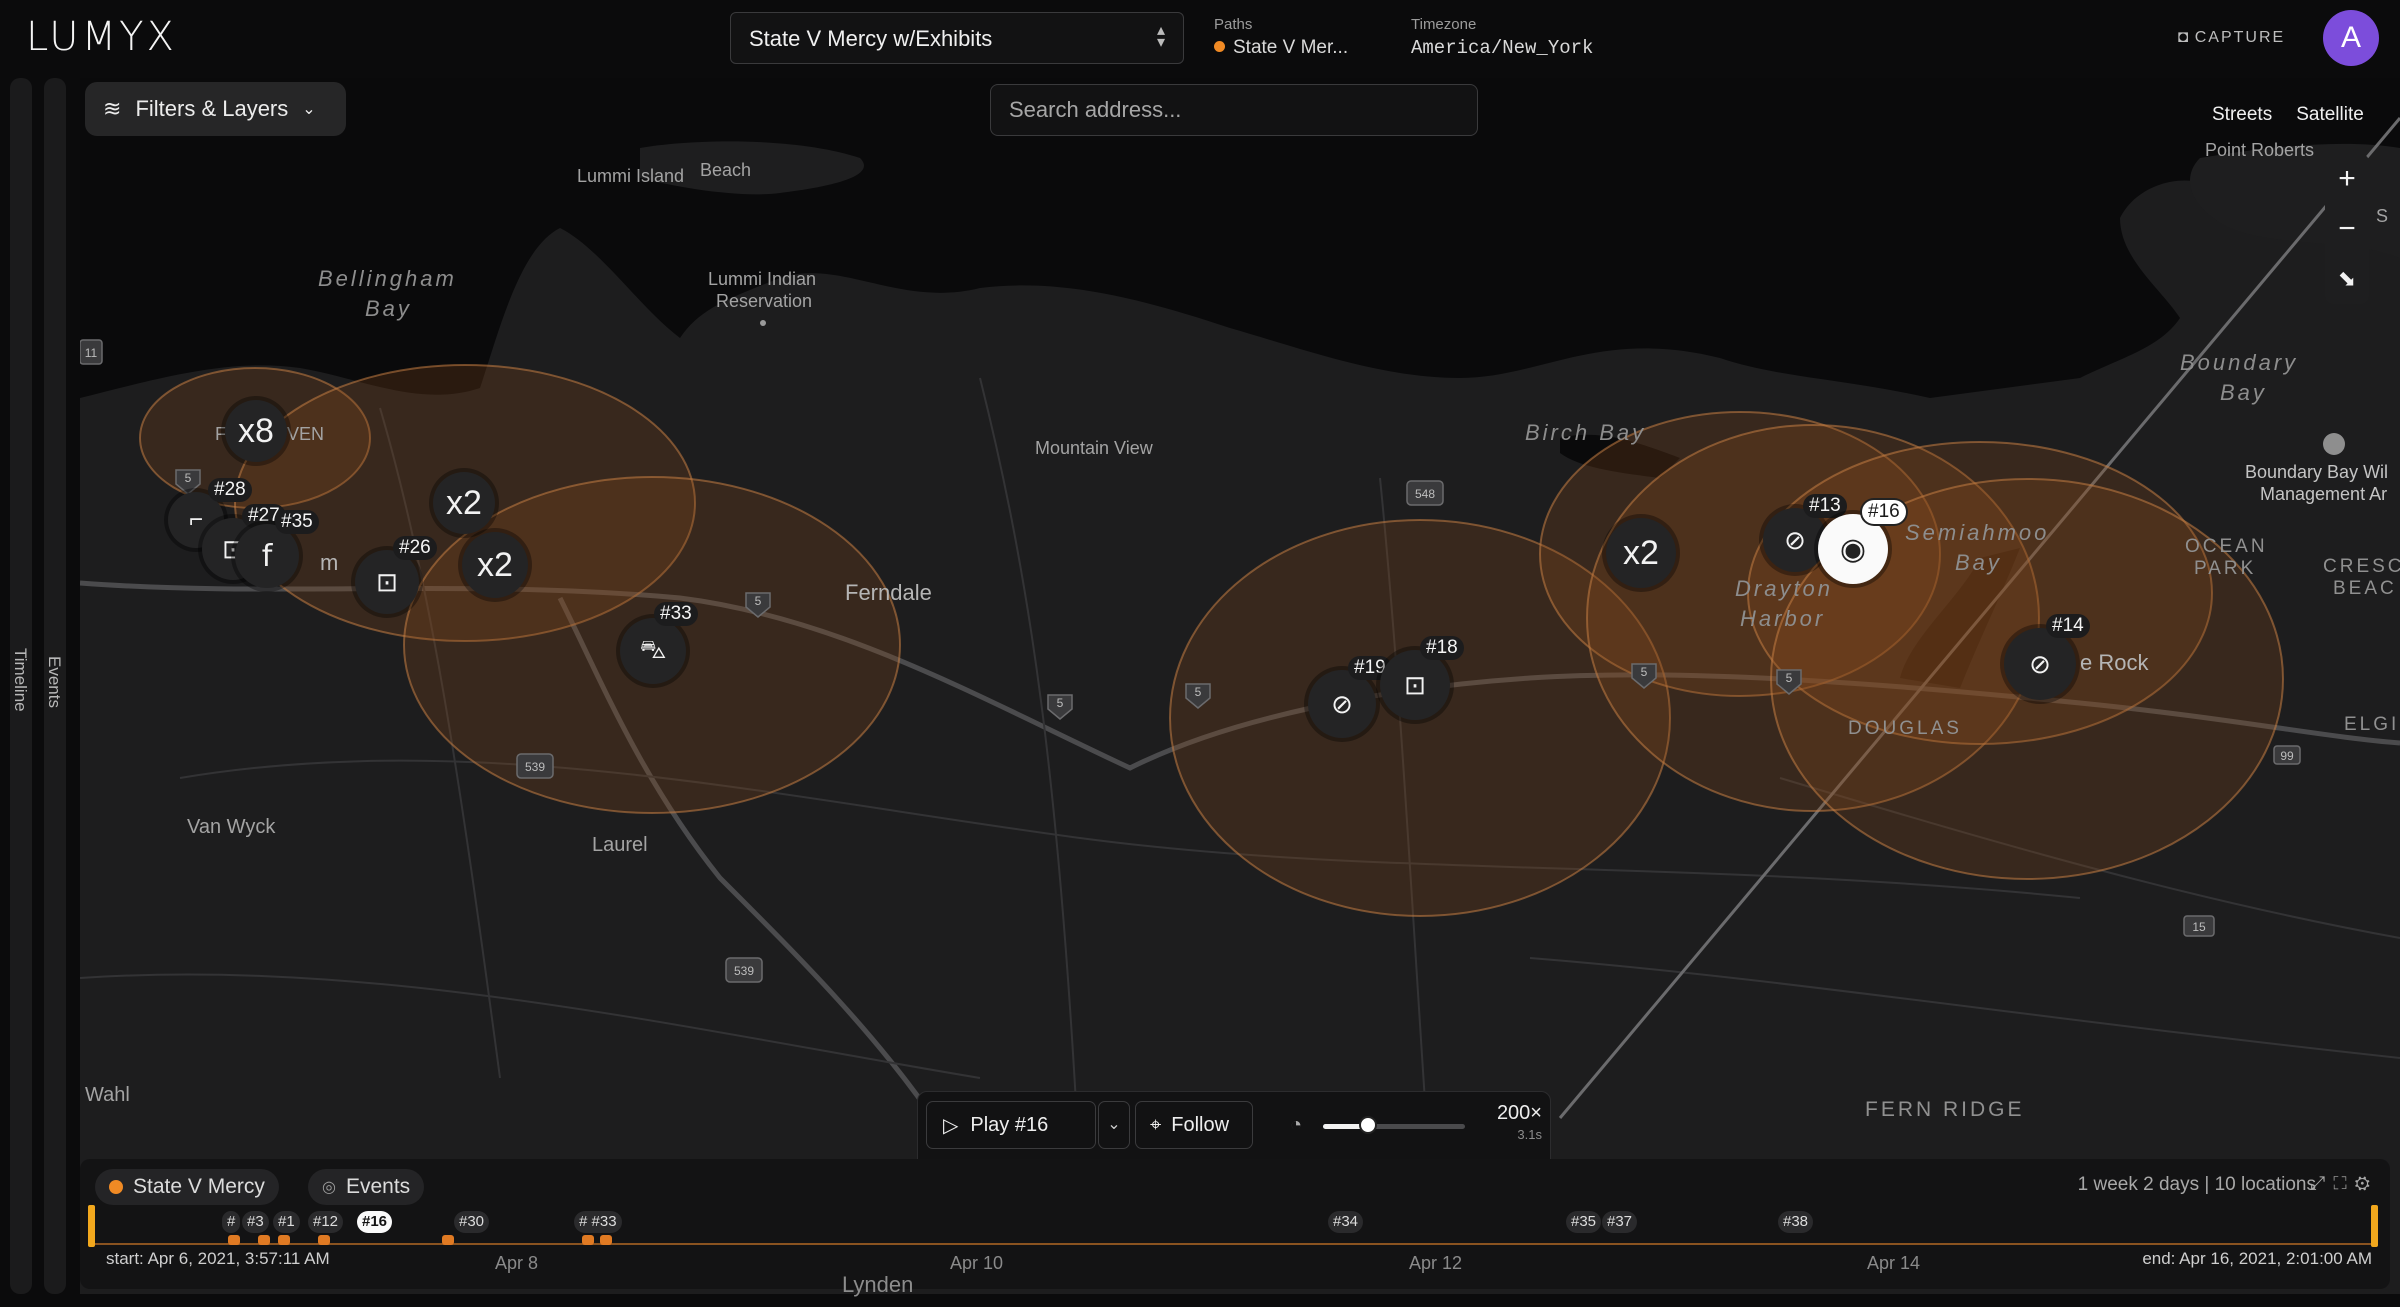  Describe the element at coordinates (1977, 532) in the screenshot. I see `map-label-semiahmoo-1: Semiahmoo` at that location.